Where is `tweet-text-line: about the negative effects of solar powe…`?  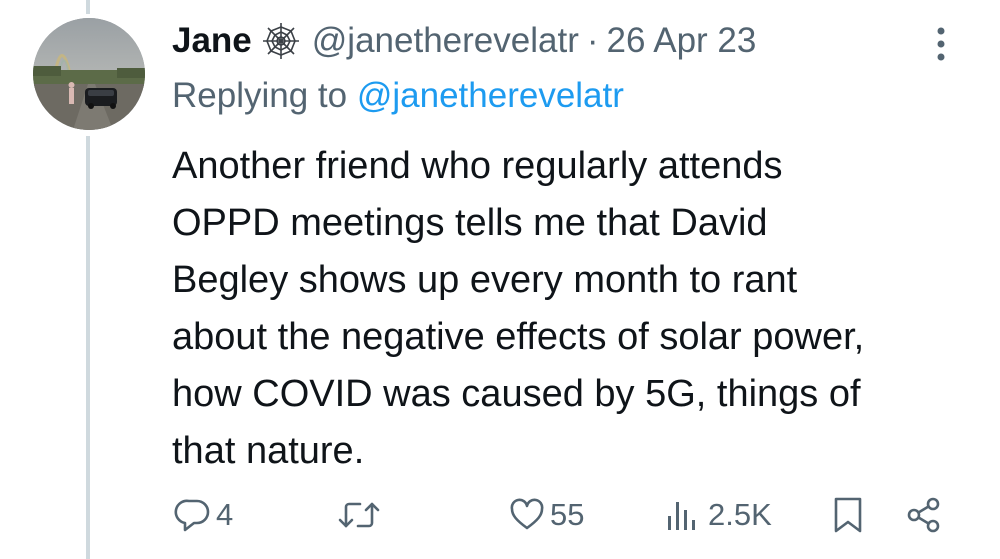
tweet-text-line: about the negative effects of solar powe… is located at coordinates (518, 337).